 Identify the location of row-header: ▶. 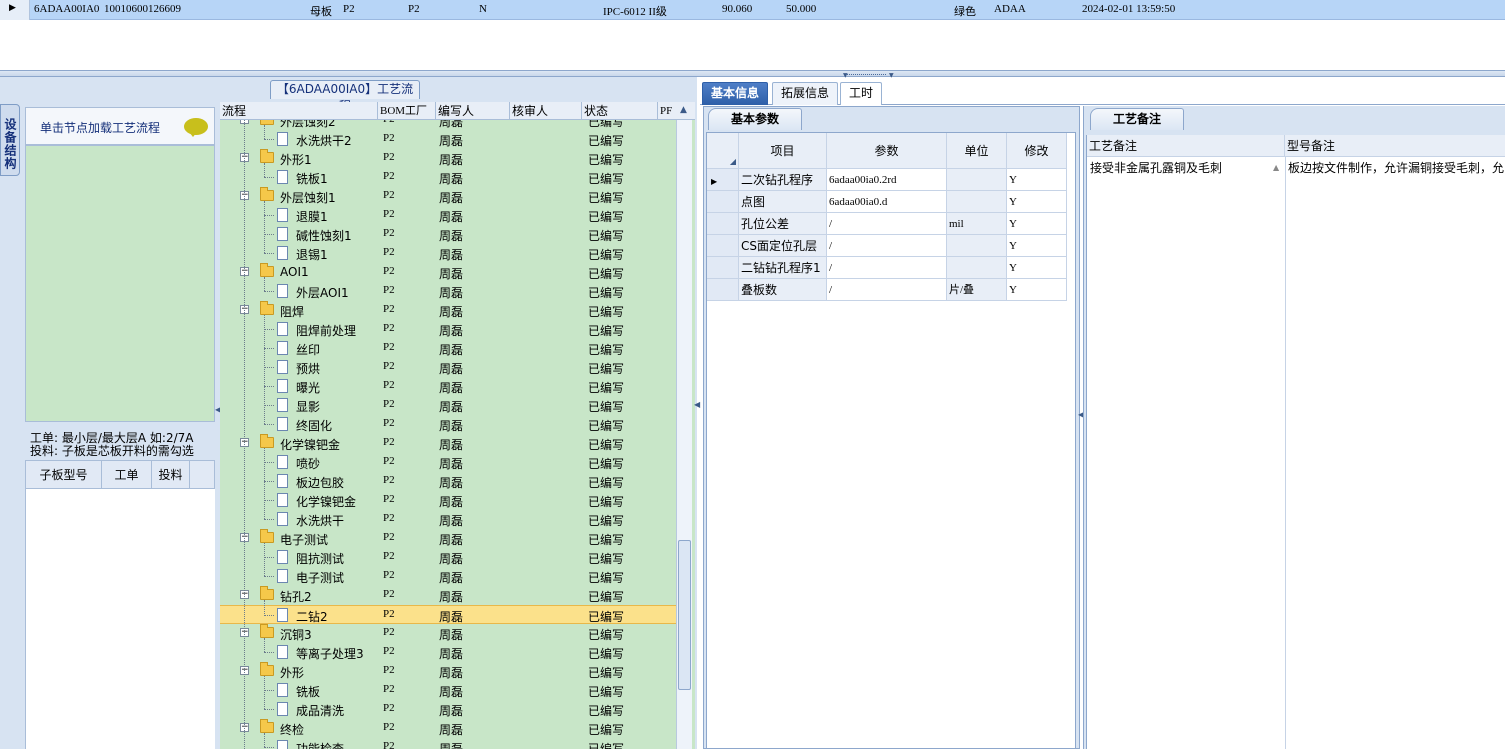
(723, 180).